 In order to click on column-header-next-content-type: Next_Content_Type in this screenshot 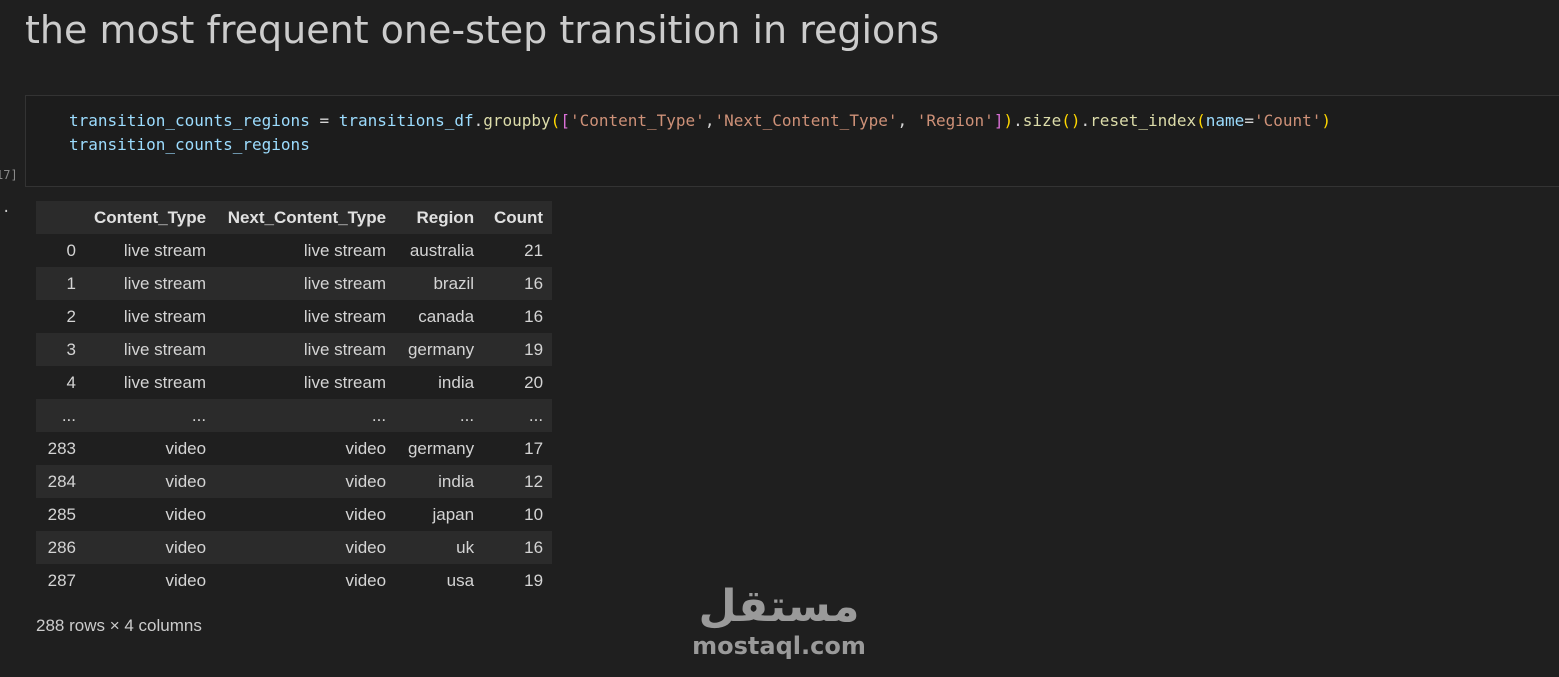, I will do `click(305, 217)`.